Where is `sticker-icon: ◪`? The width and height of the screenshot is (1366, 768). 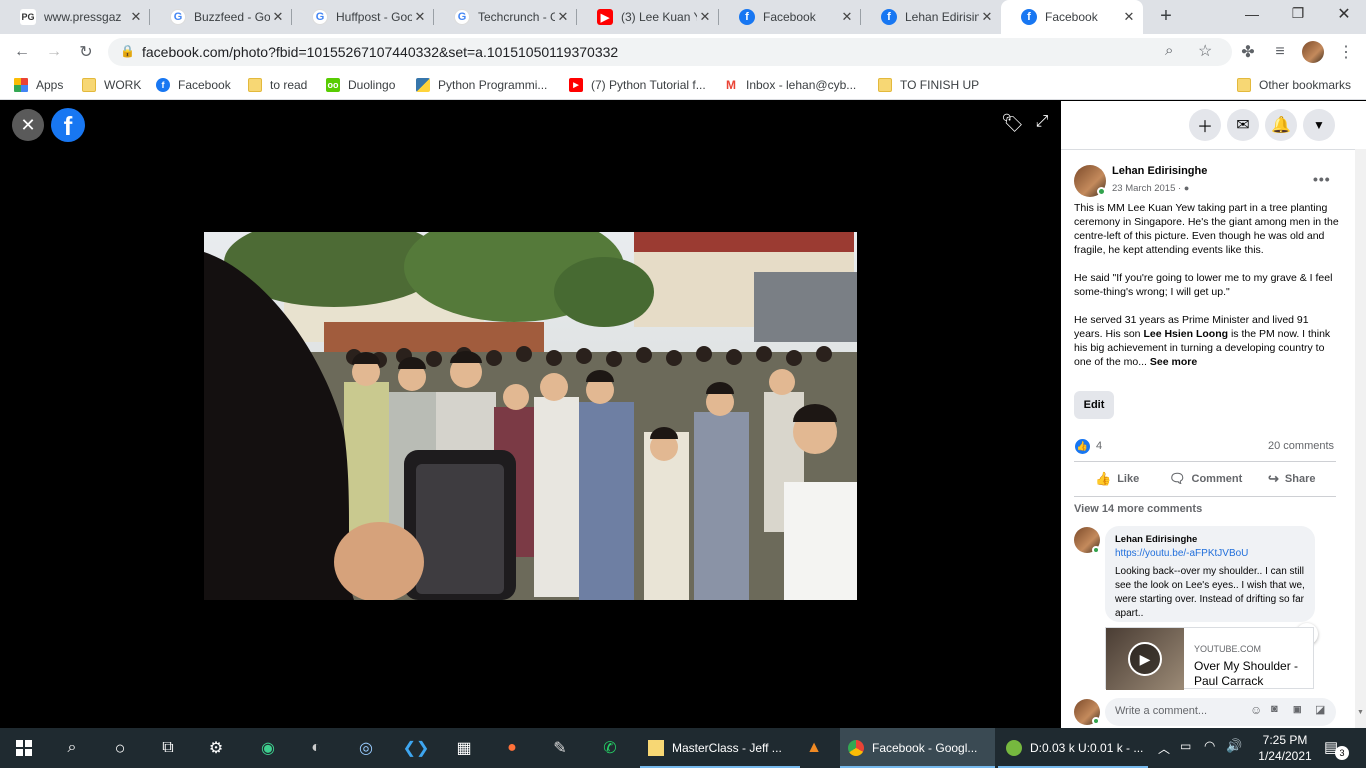 sticker-icon: ◪ is located at coordinates (1320, 709).